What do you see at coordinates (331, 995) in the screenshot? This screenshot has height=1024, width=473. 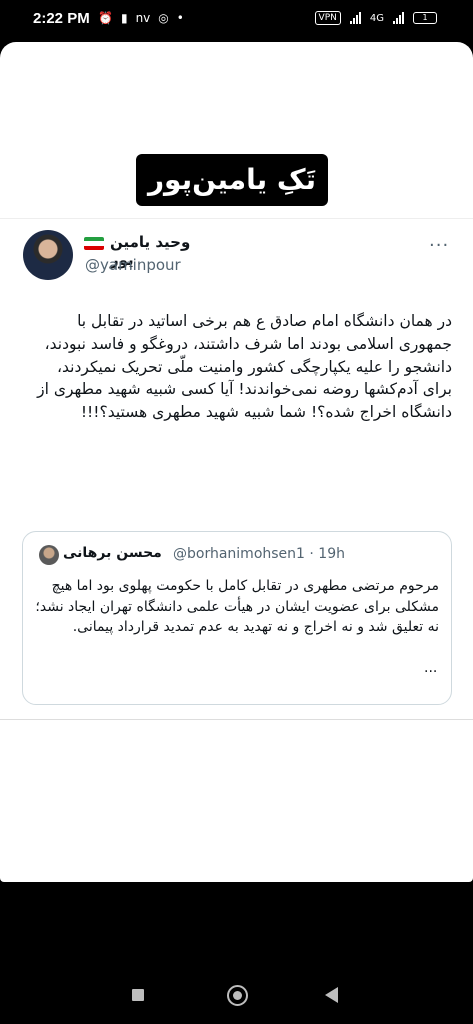 I see `back-icon` at bounding box center [331, 995].